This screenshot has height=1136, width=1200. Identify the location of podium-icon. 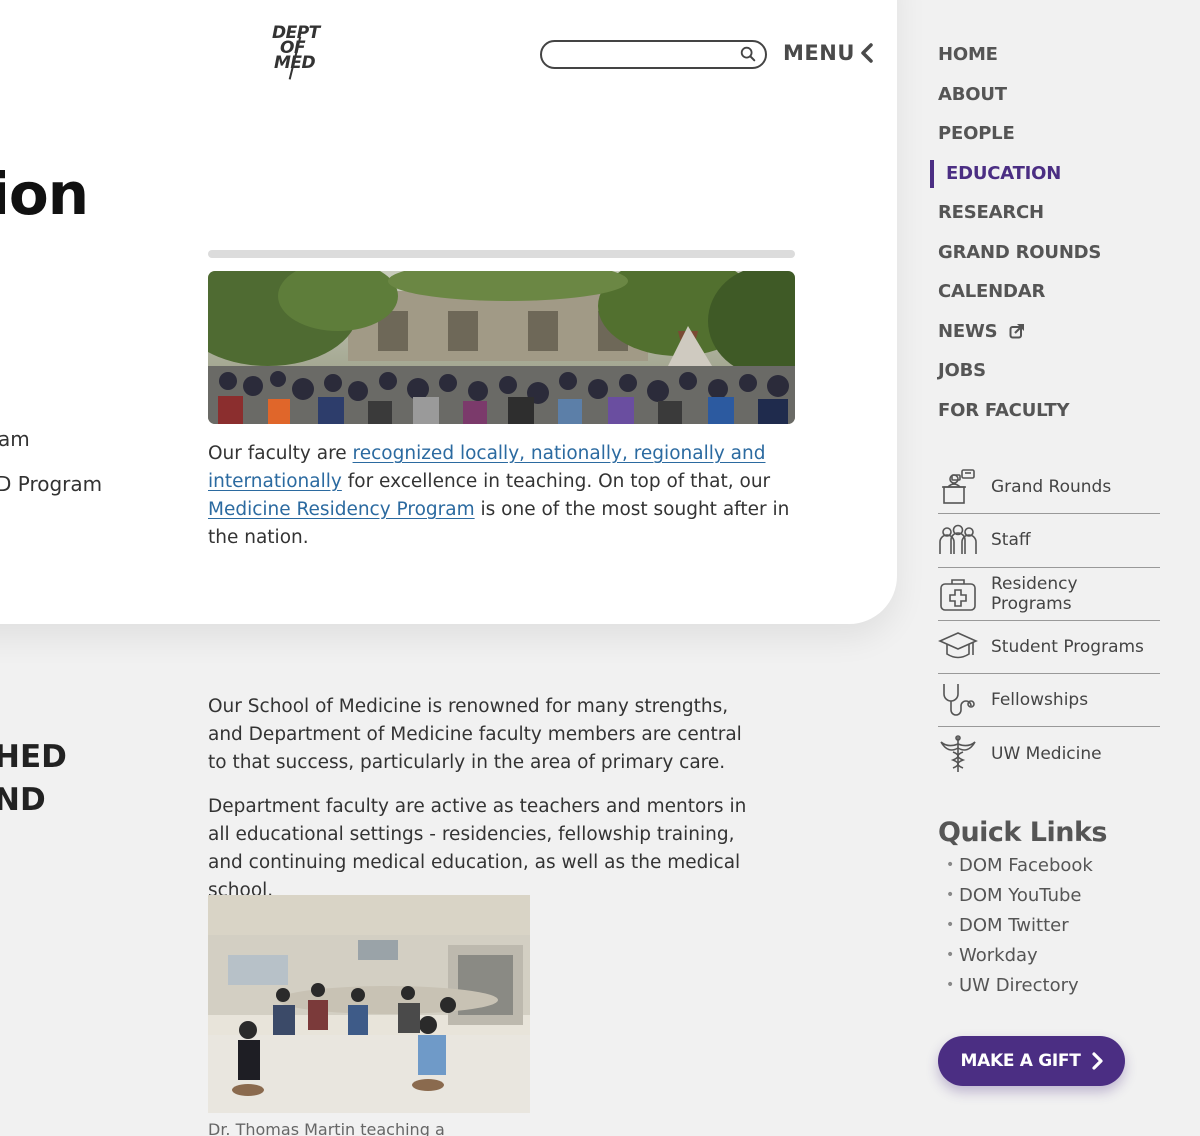
(958, 486).